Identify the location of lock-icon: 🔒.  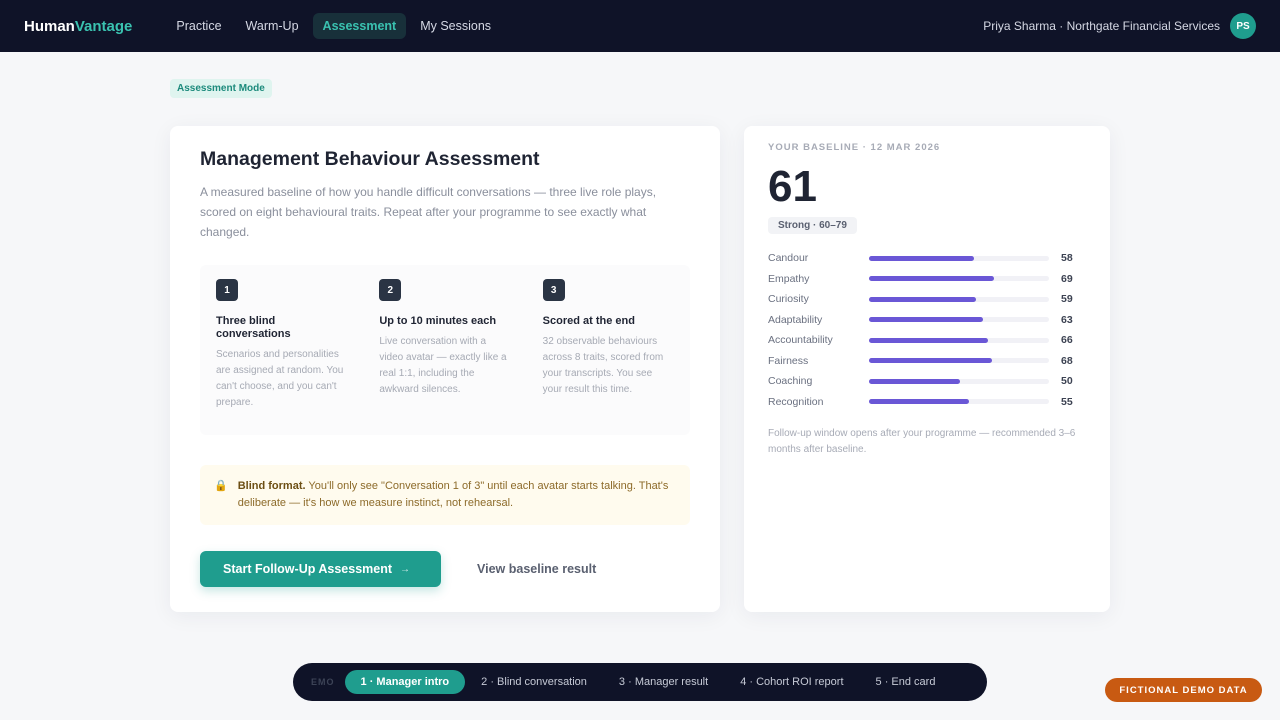
(221, 486).